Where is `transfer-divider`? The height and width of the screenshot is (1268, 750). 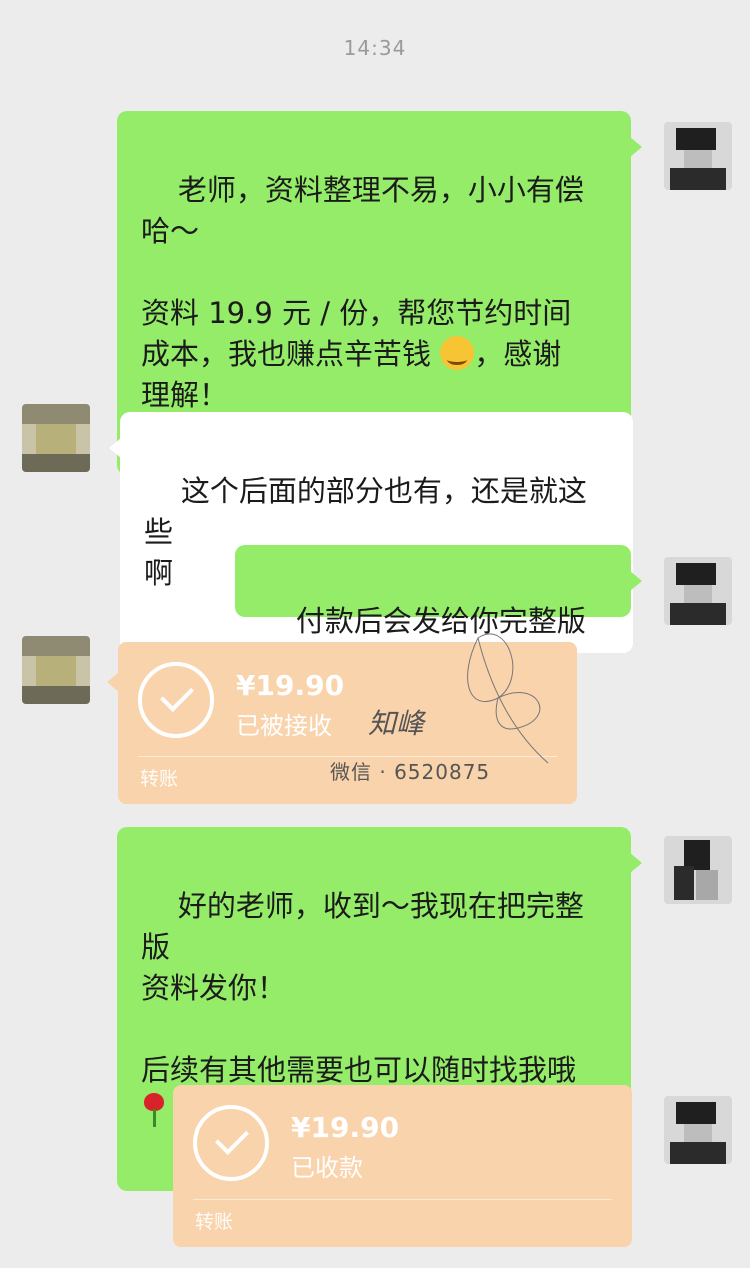
transfer-divider is located at coordinates (402, 1199).